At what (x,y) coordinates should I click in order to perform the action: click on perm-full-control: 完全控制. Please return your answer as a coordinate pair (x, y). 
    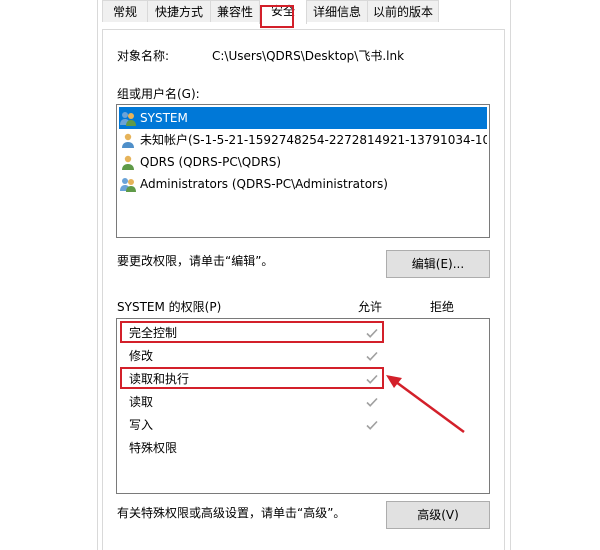
    Looking at the image, I should click on (153, 333).